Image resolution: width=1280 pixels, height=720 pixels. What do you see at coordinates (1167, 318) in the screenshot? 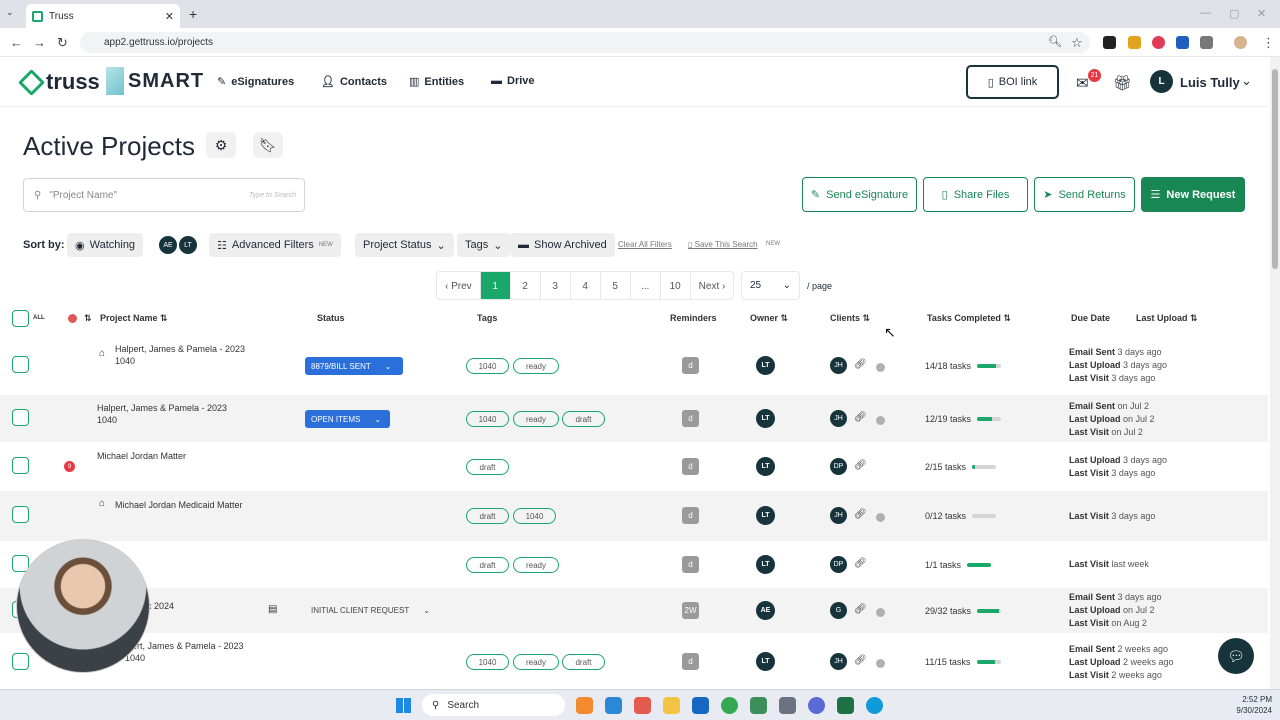
I see `col-last-upload: Last Upload ⇅` at bounding box center [1167, 318].